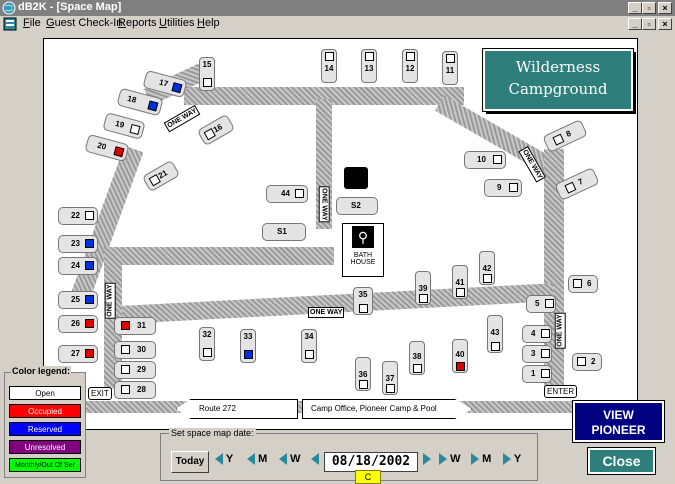 The height and width of the screenshot is (484, 675). I want to click on next-month-button: M, so click(481, 462).